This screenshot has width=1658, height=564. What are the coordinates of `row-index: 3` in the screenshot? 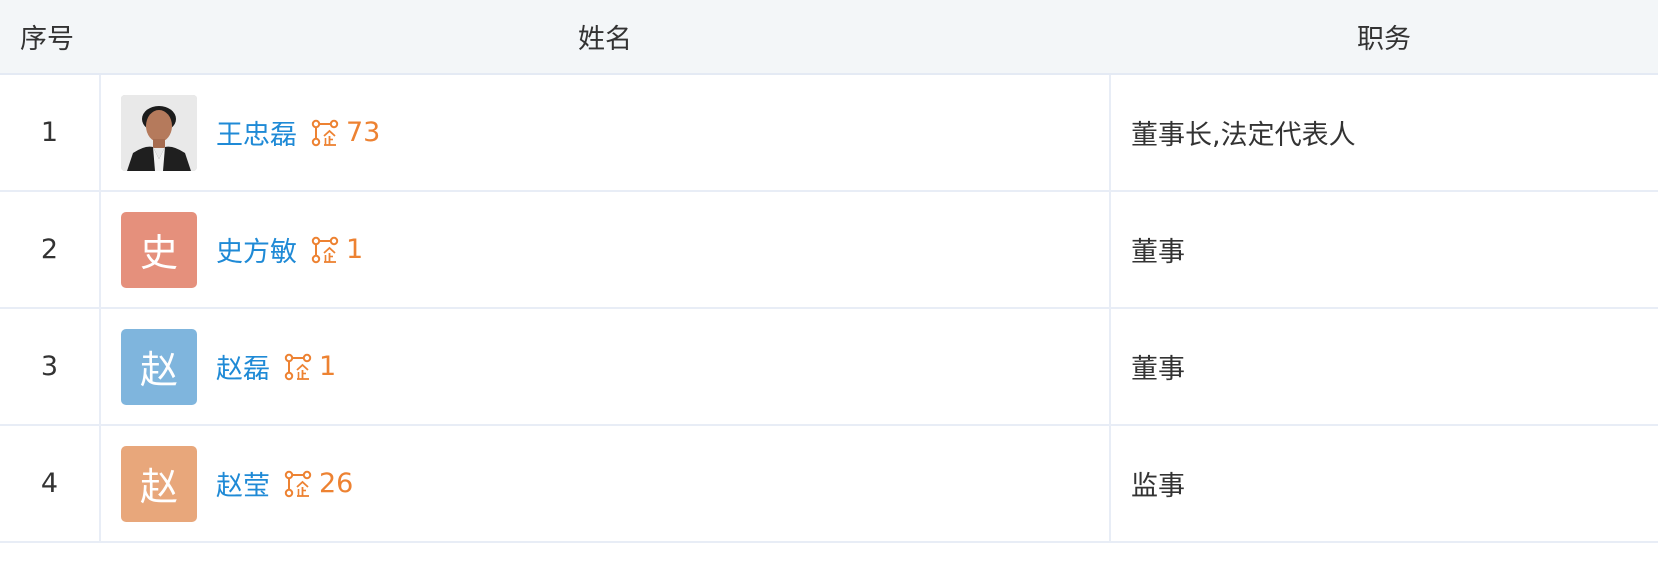 It's located at (50, 367).